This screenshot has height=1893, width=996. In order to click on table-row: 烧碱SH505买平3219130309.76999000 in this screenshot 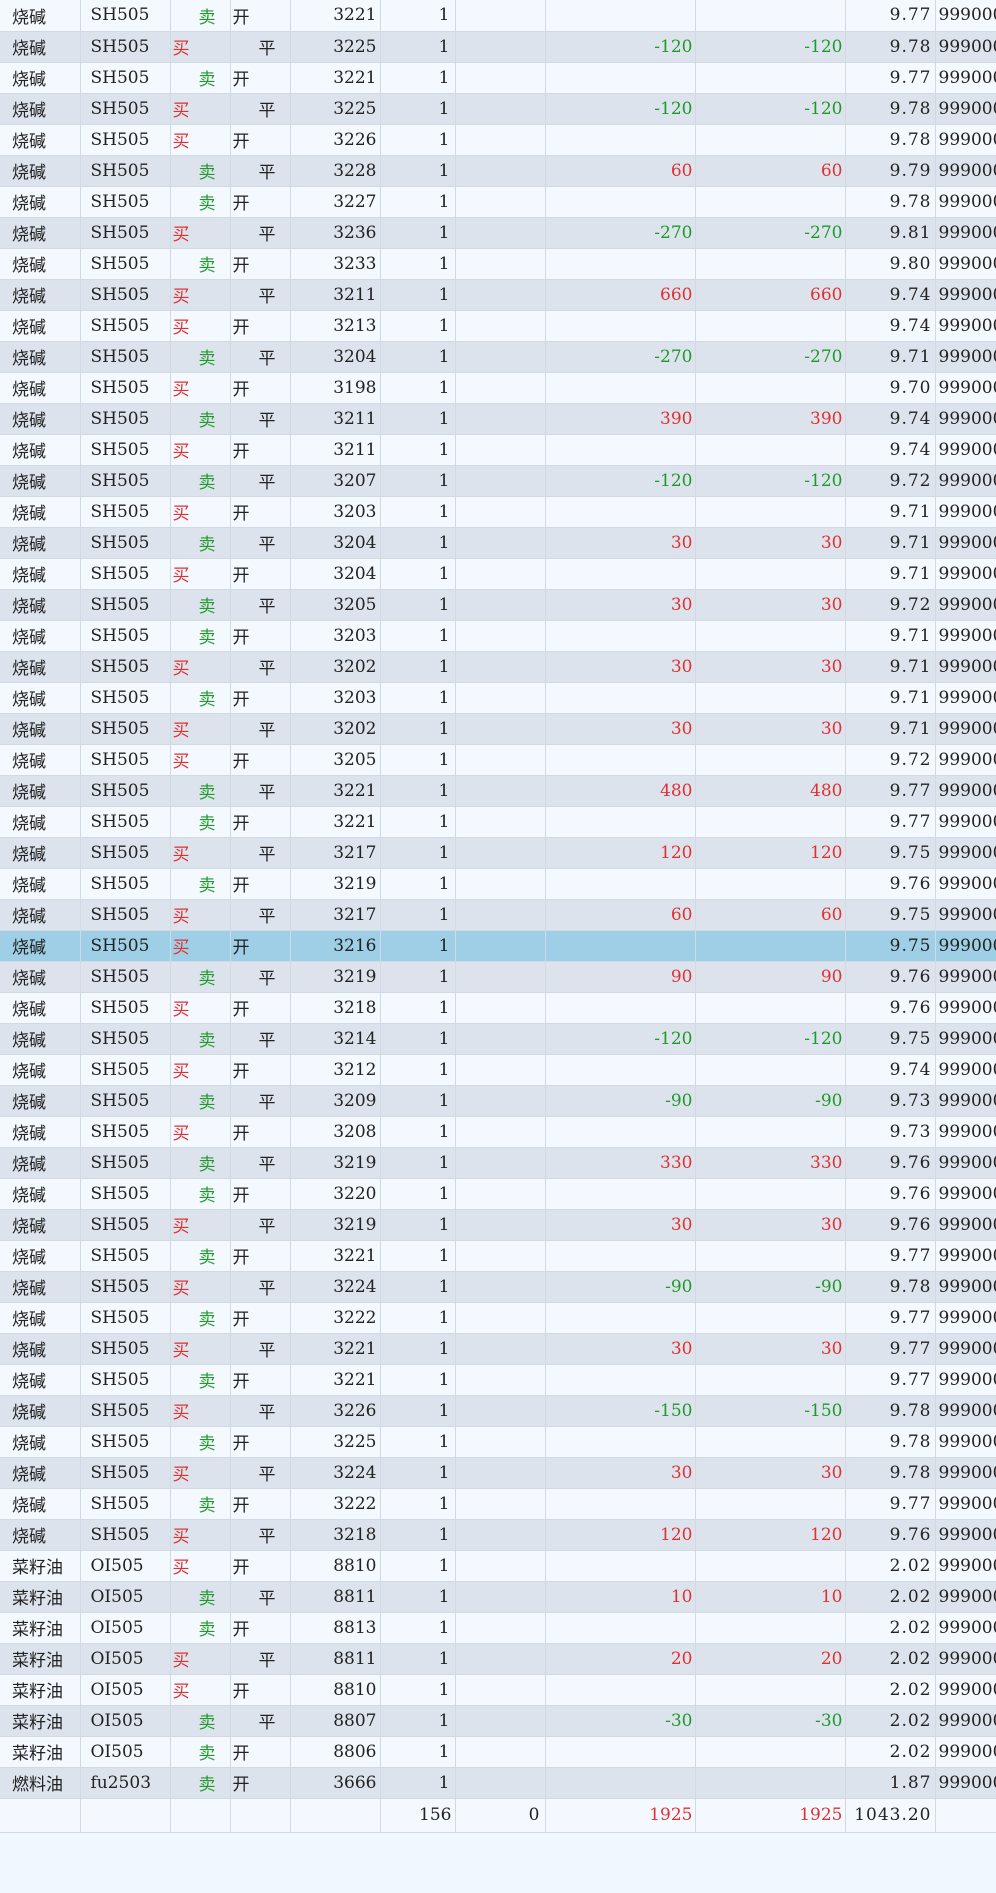, I will do `click(498, 1225)`.